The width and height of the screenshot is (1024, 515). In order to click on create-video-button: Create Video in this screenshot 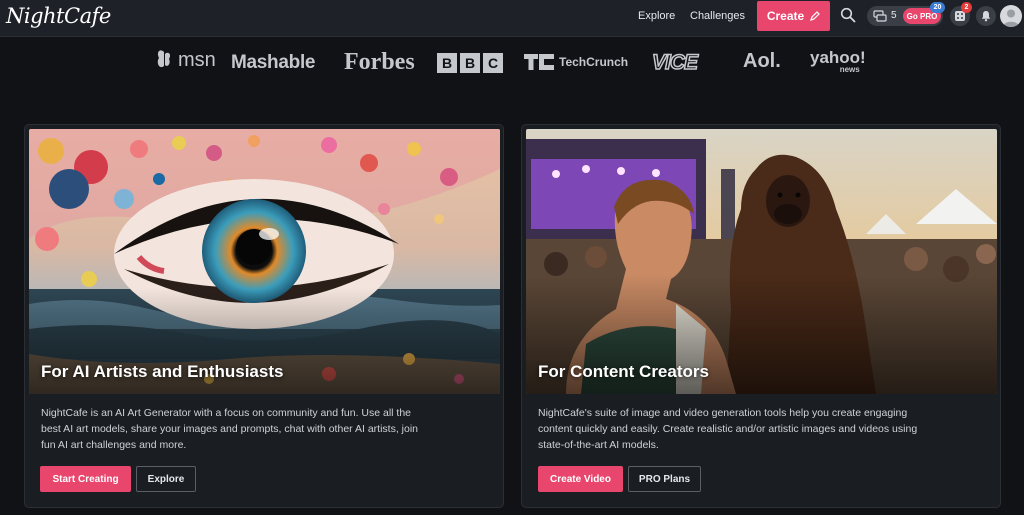, I will do `click(580, 479)`.